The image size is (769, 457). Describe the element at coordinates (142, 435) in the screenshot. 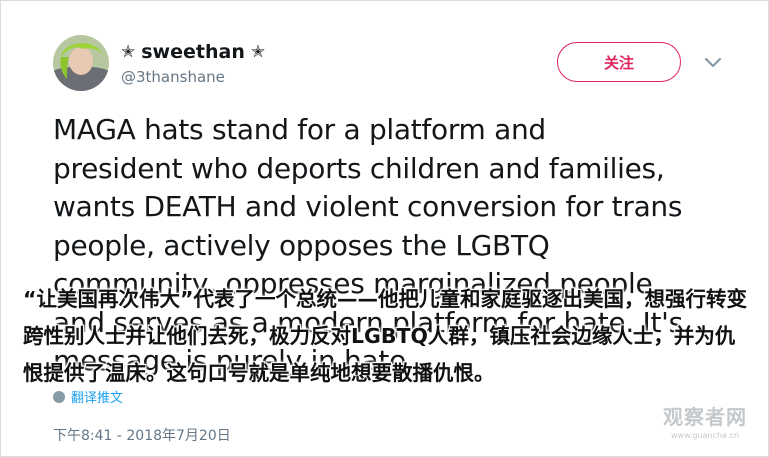

I see `tweet-timestamp: 下午8:41 - 2018年7月20日` at that location.